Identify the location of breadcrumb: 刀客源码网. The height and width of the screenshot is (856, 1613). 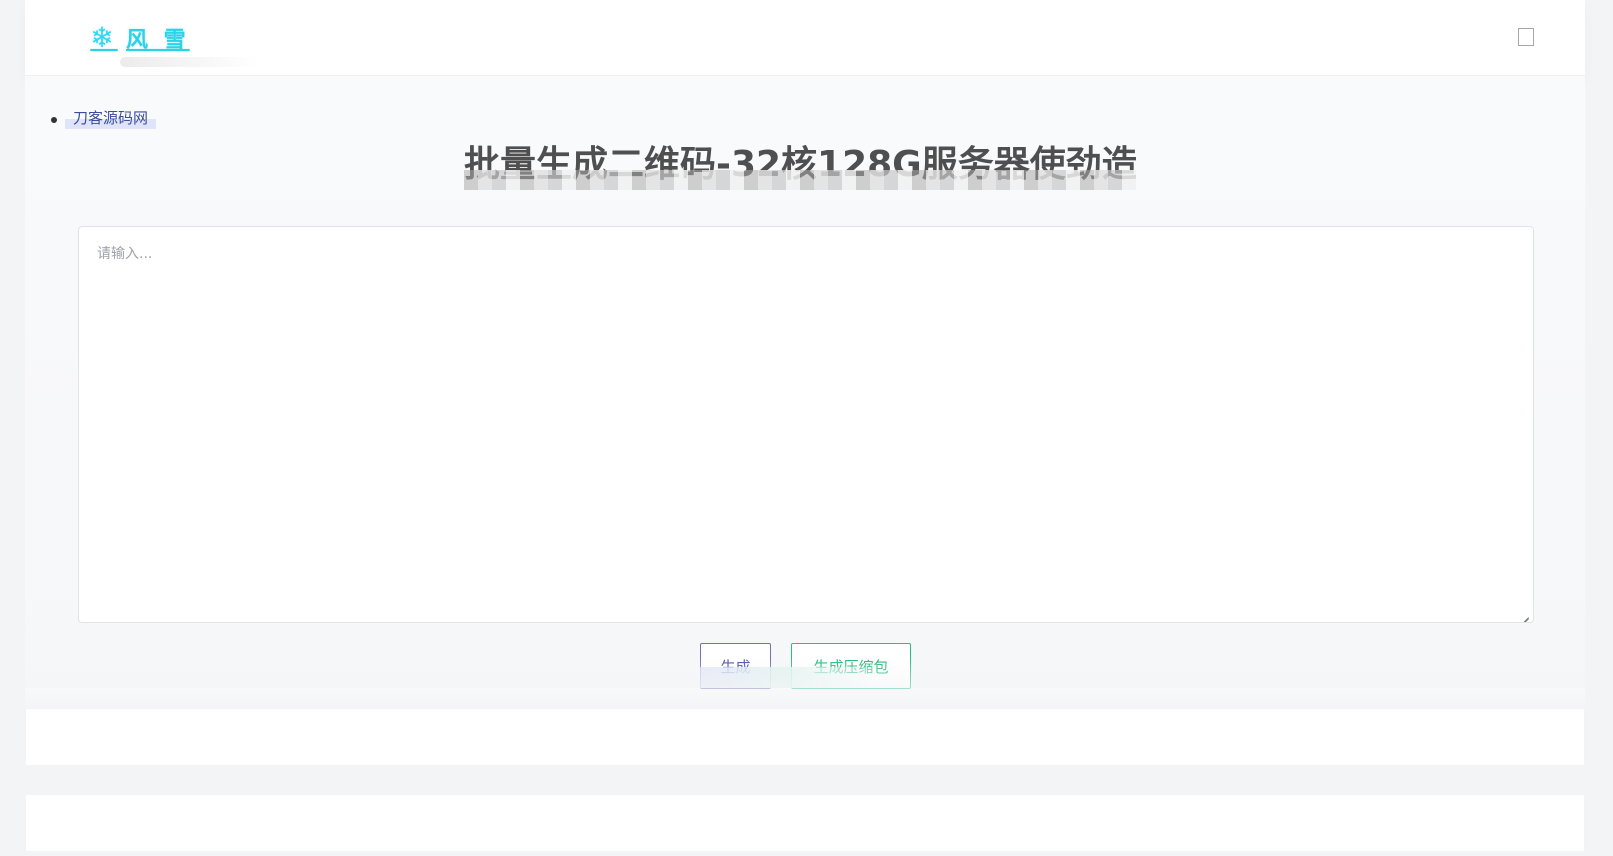
(104, 118).